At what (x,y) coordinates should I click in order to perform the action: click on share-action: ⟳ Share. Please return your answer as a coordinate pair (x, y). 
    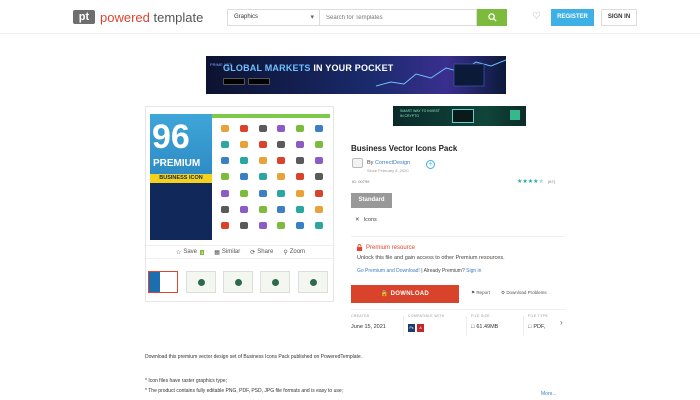
    Looking at the image, I should click on (261, 252).